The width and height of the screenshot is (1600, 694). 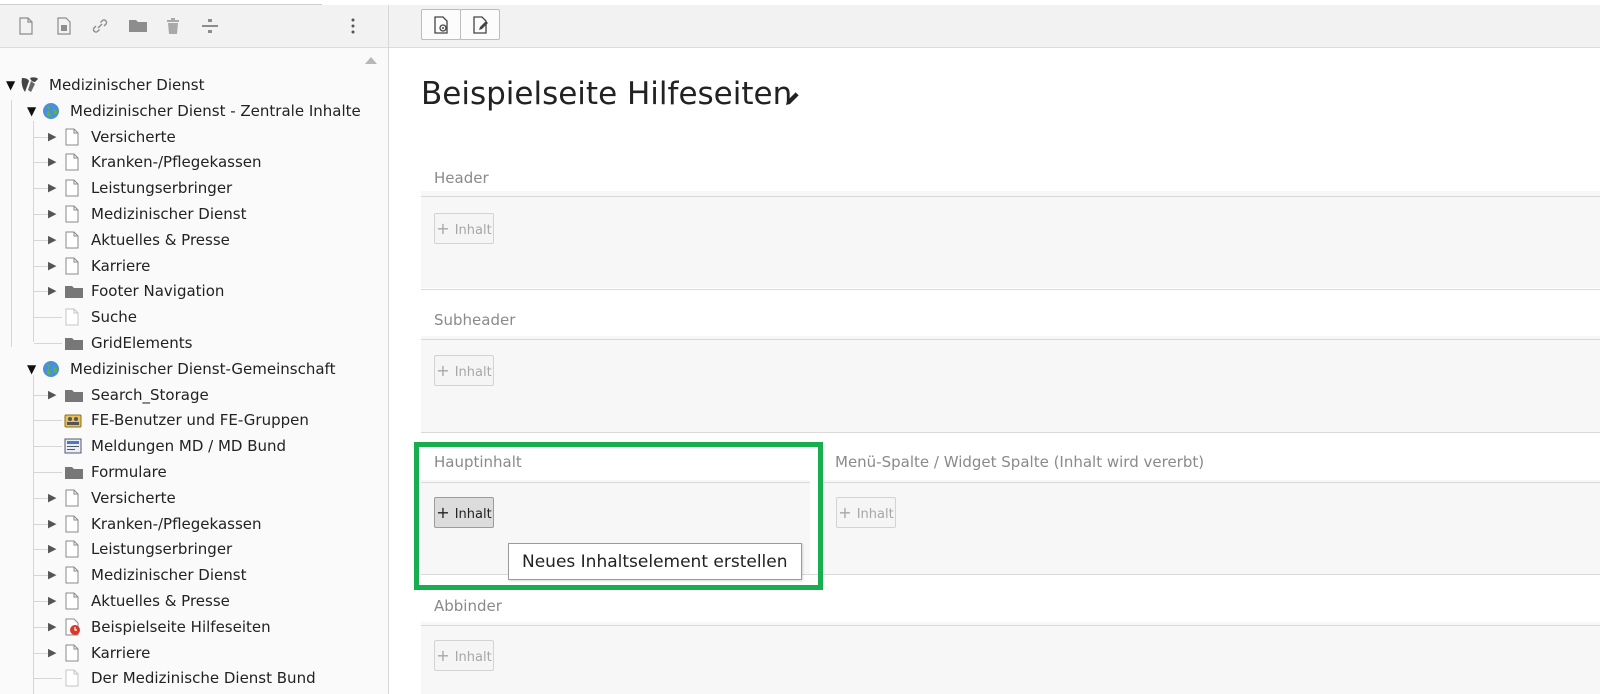 I want to click on new-page-icon, so click(x=28, y=27).